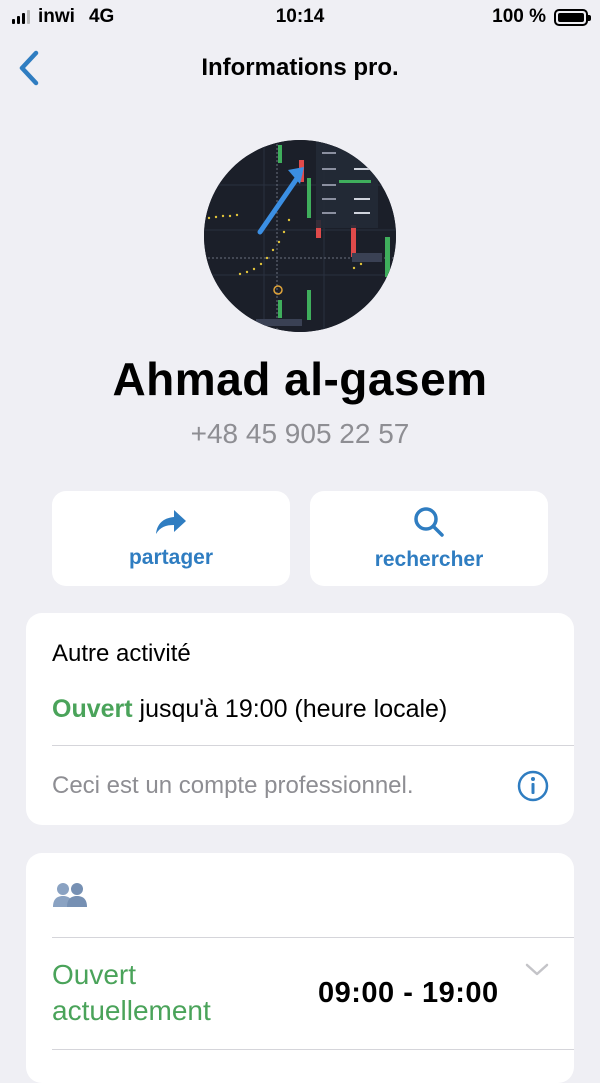 The height and width of the screenshot is (1083, 600). Describe the element at coordinates (21, 17) in the screenshot. I see `signal-icon` at that location.